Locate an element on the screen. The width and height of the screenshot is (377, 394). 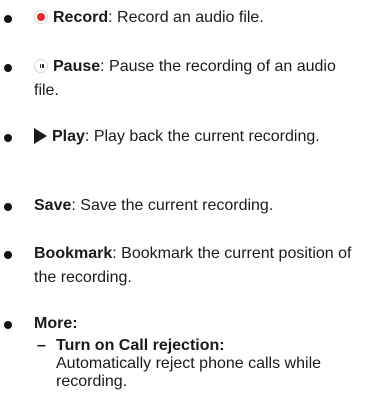
item-label: Bookmark is located at coordinates (73, 253).